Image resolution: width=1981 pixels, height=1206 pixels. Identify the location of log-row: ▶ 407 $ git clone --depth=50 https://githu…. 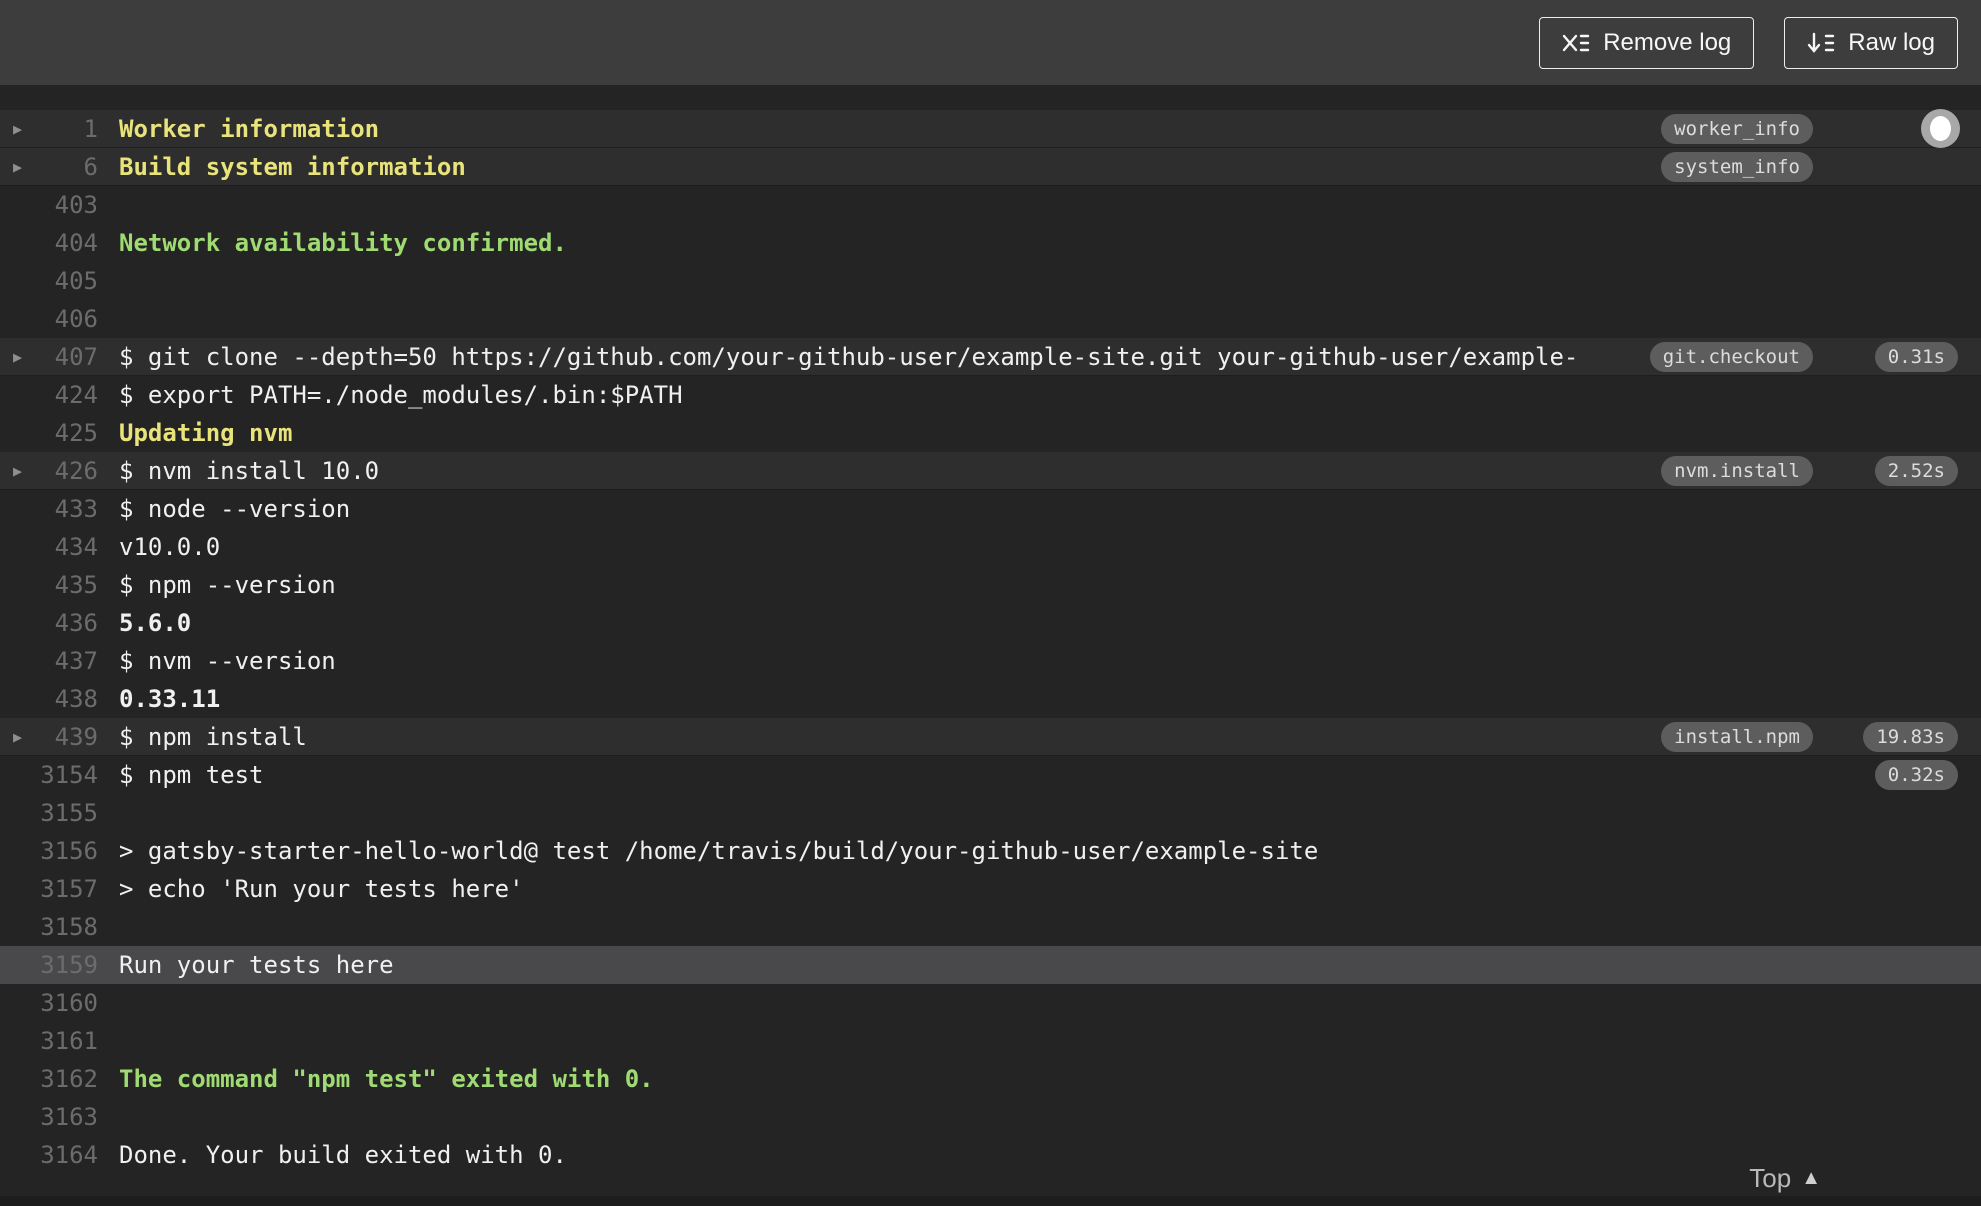
(990, 357).